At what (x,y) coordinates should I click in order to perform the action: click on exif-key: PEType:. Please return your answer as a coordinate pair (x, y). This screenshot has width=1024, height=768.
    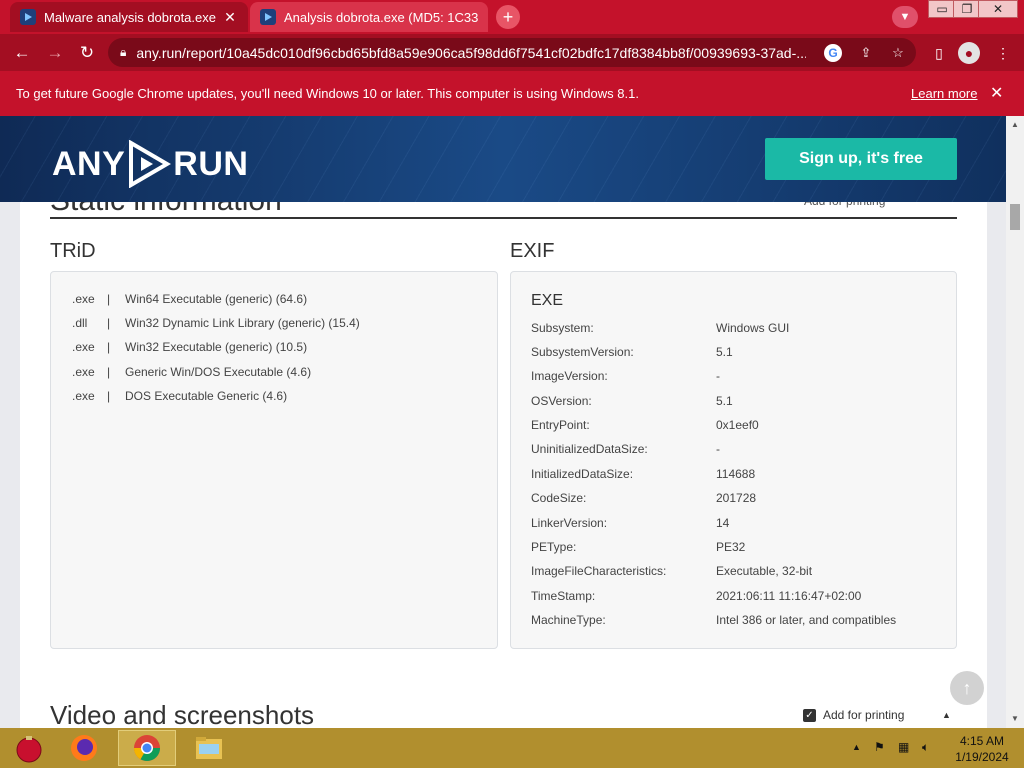
    Looking at the image, I should click on (554, 547).